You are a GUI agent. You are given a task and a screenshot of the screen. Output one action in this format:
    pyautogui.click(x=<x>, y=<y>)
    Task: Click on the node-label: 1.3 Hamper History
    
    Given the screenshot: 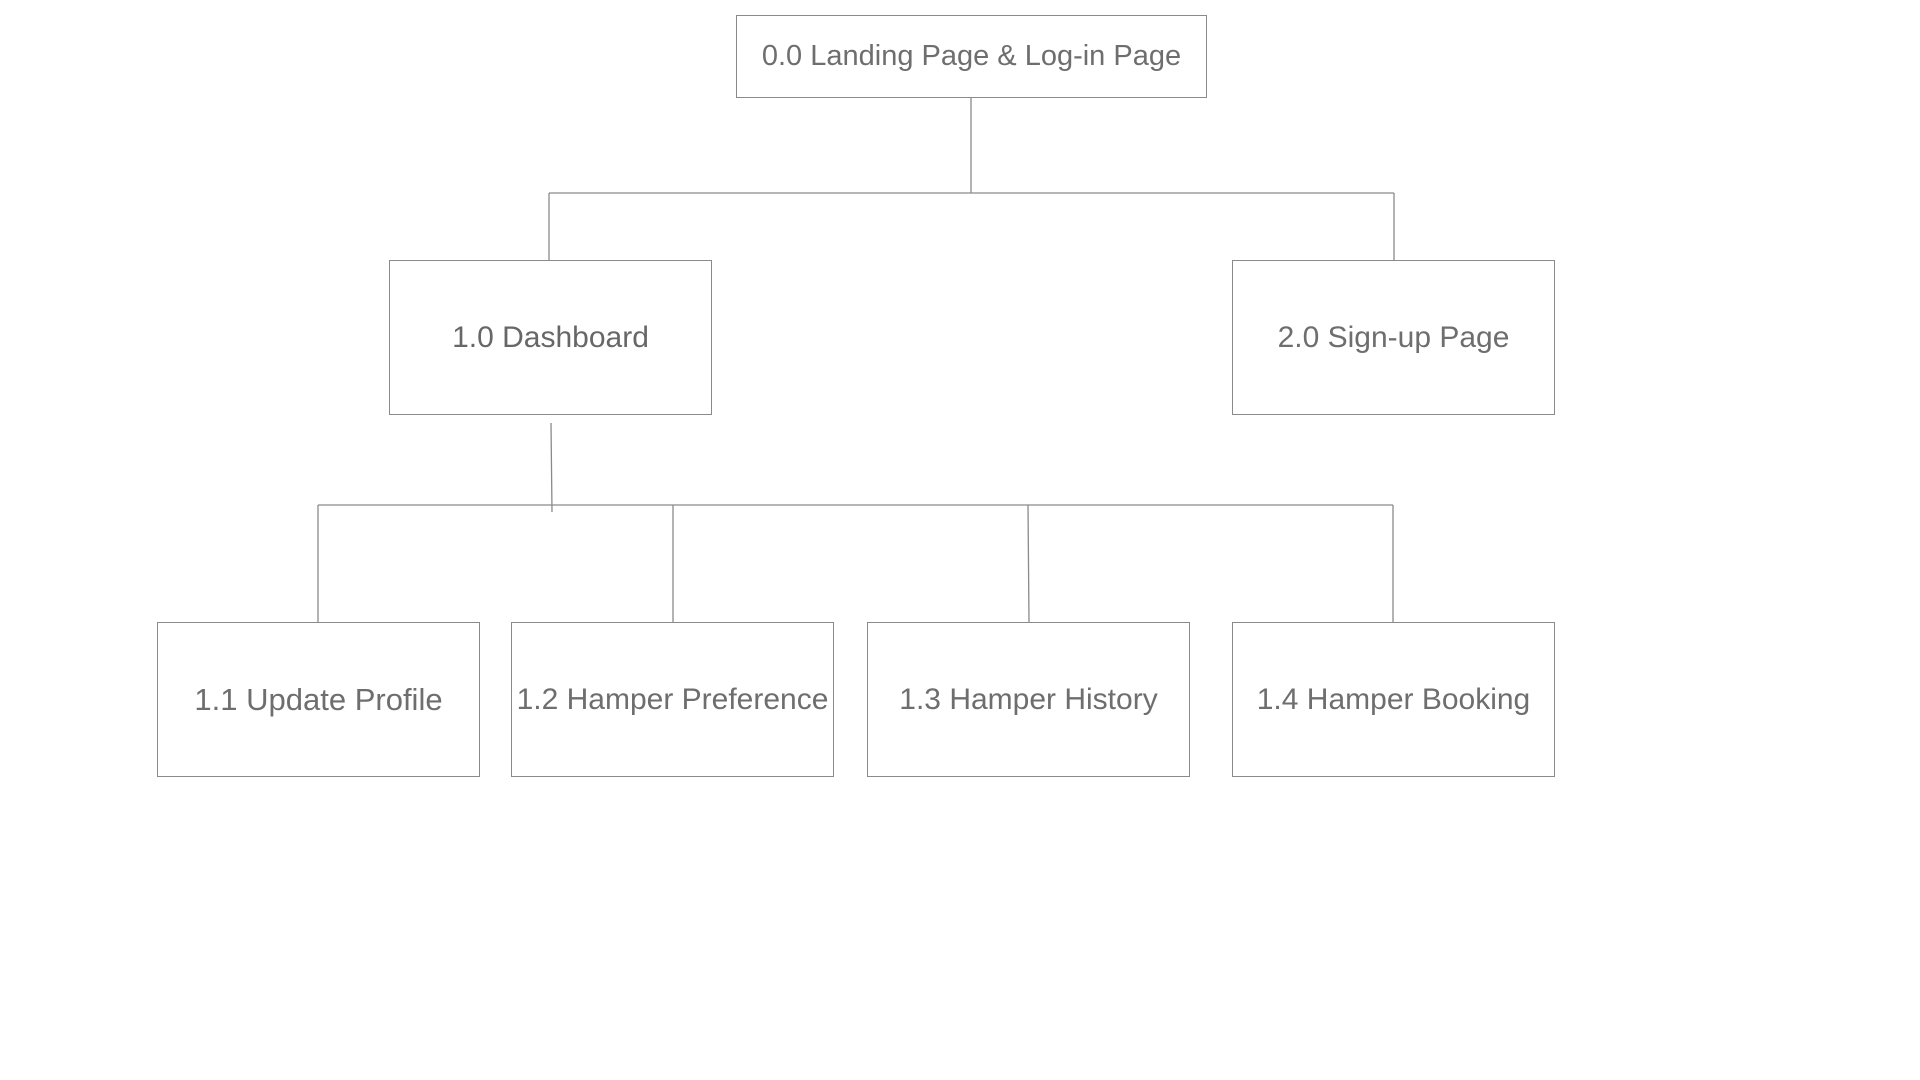 What is the action you would take?
    pyautogui.click(x=1028, y=699)
    